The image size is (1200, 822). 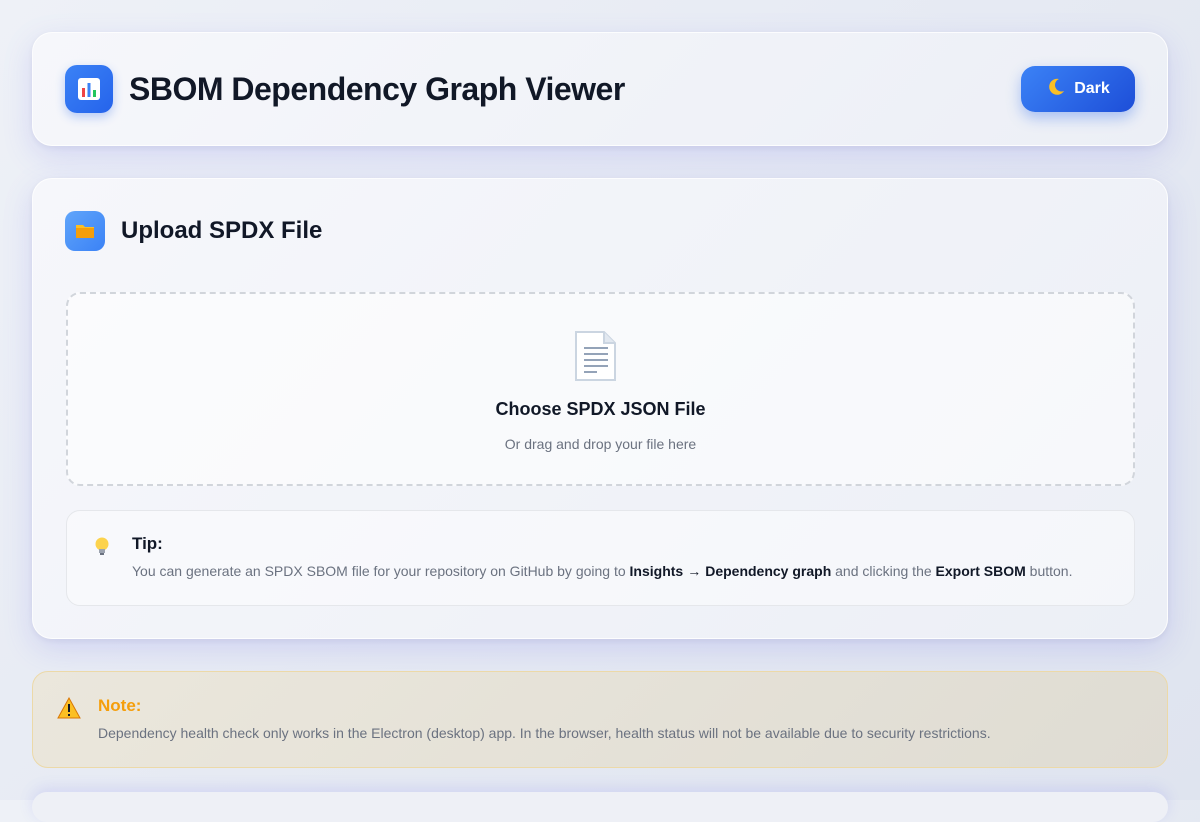 What do you see at coordinates (147, 543) in the screenshot?
I see `tip-title: Tip:` at bounding box center [147, 543].